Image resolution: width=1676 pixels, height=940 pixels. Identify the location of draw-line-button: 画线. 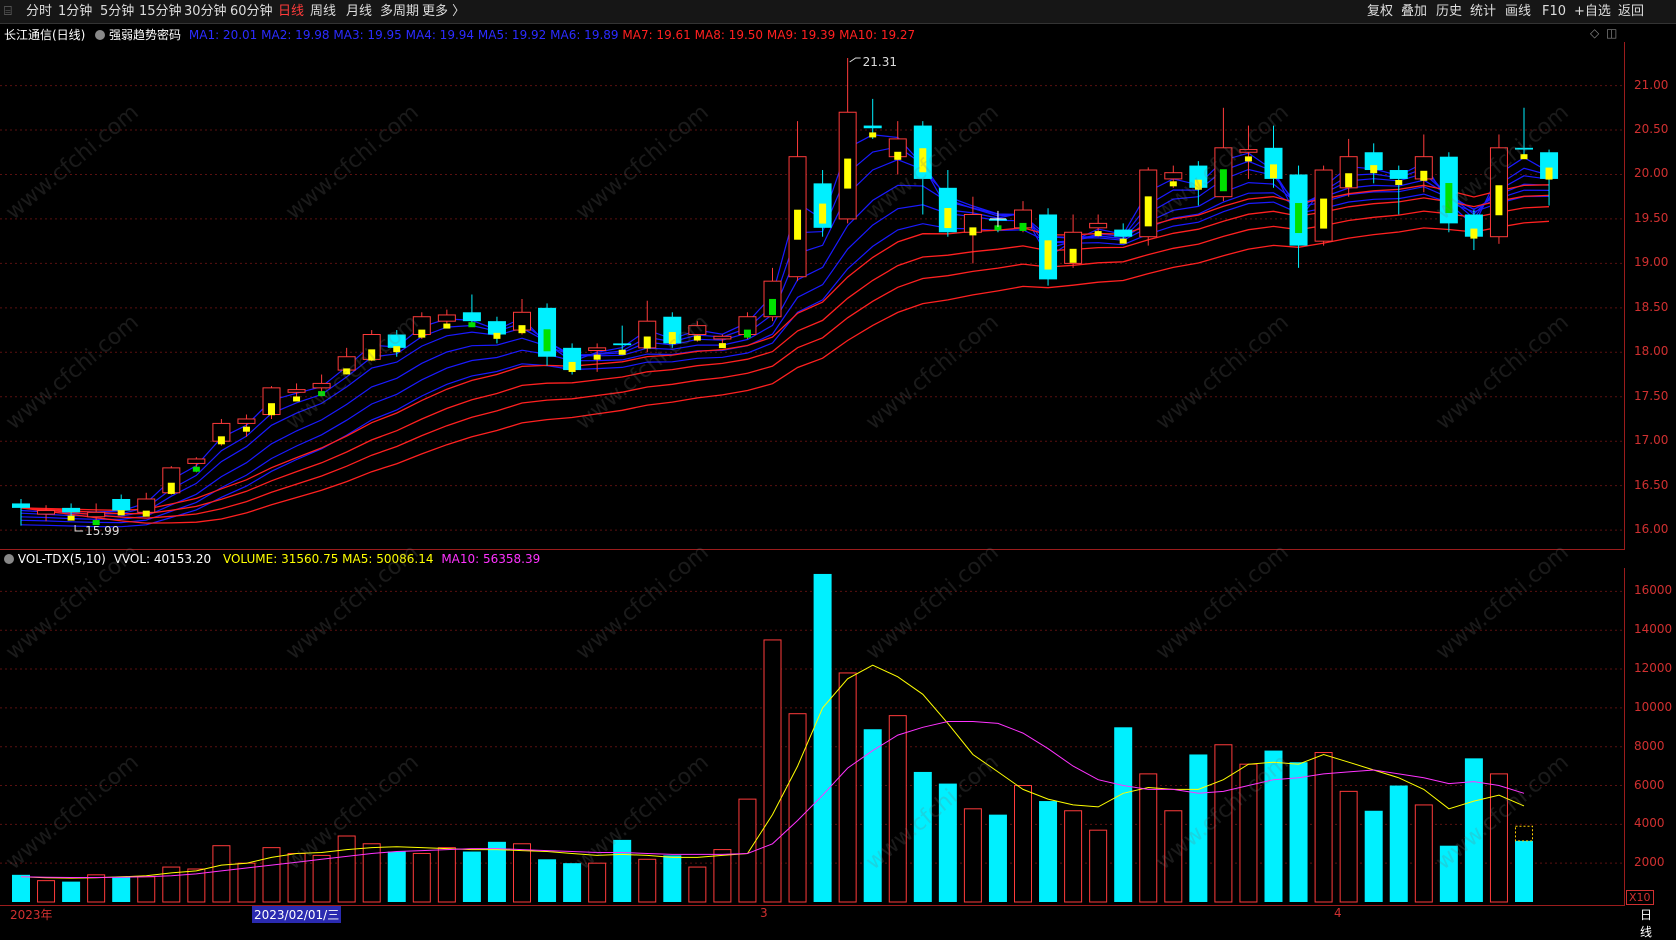
(1518, 12).